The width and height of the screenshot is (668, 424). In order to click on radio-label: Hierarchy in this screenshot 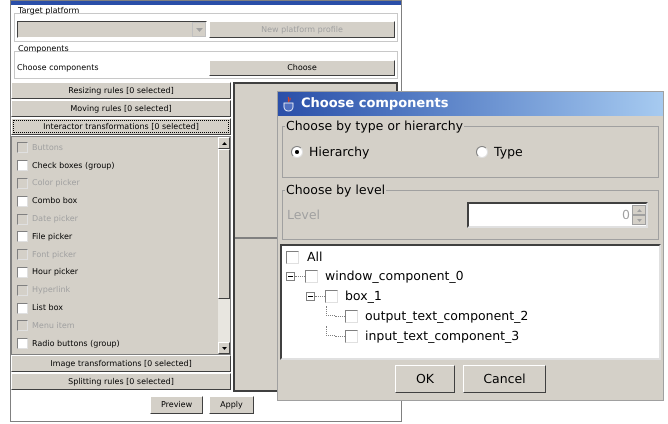, I will do `click(339, 151)`.